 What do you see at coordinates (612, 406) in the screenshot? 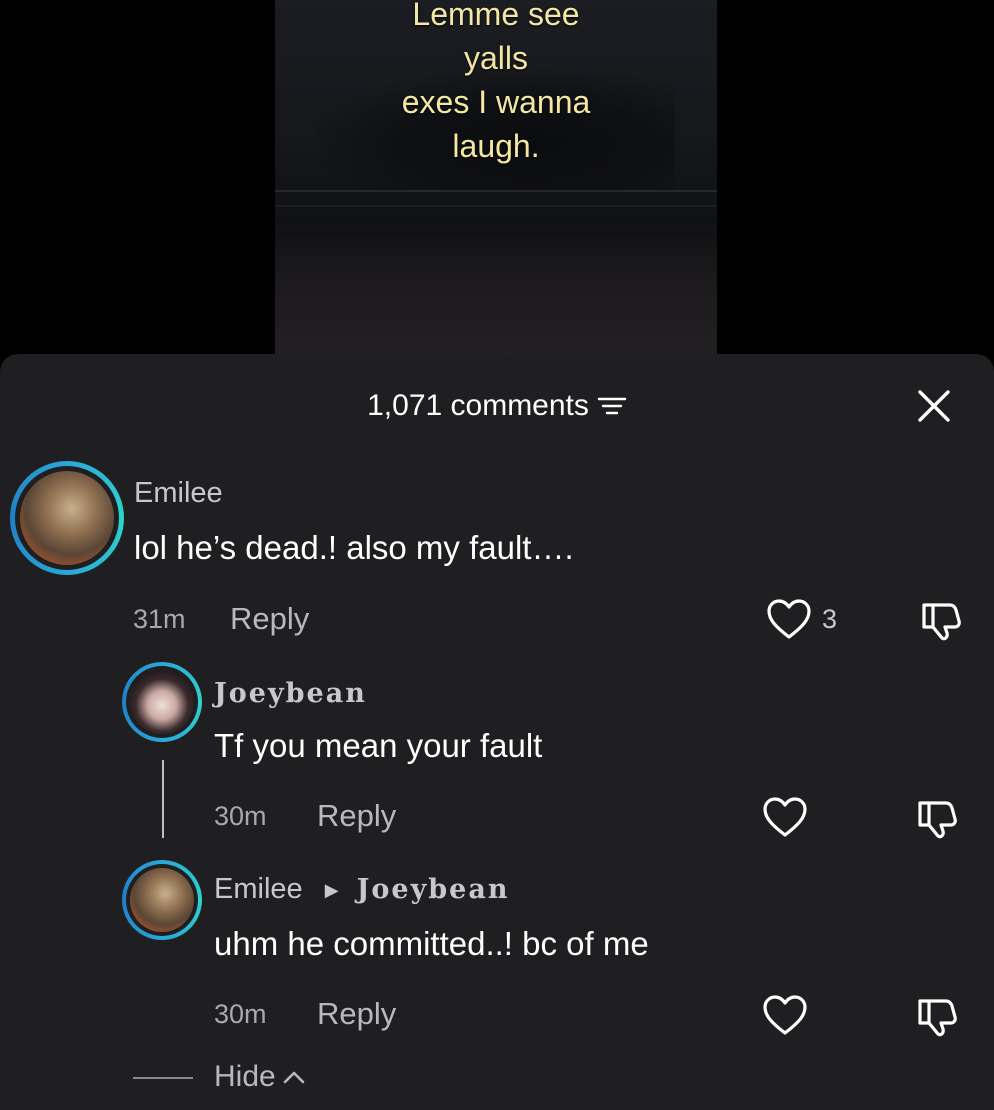
I see `filter-icon` at bounding box center [612, 406].